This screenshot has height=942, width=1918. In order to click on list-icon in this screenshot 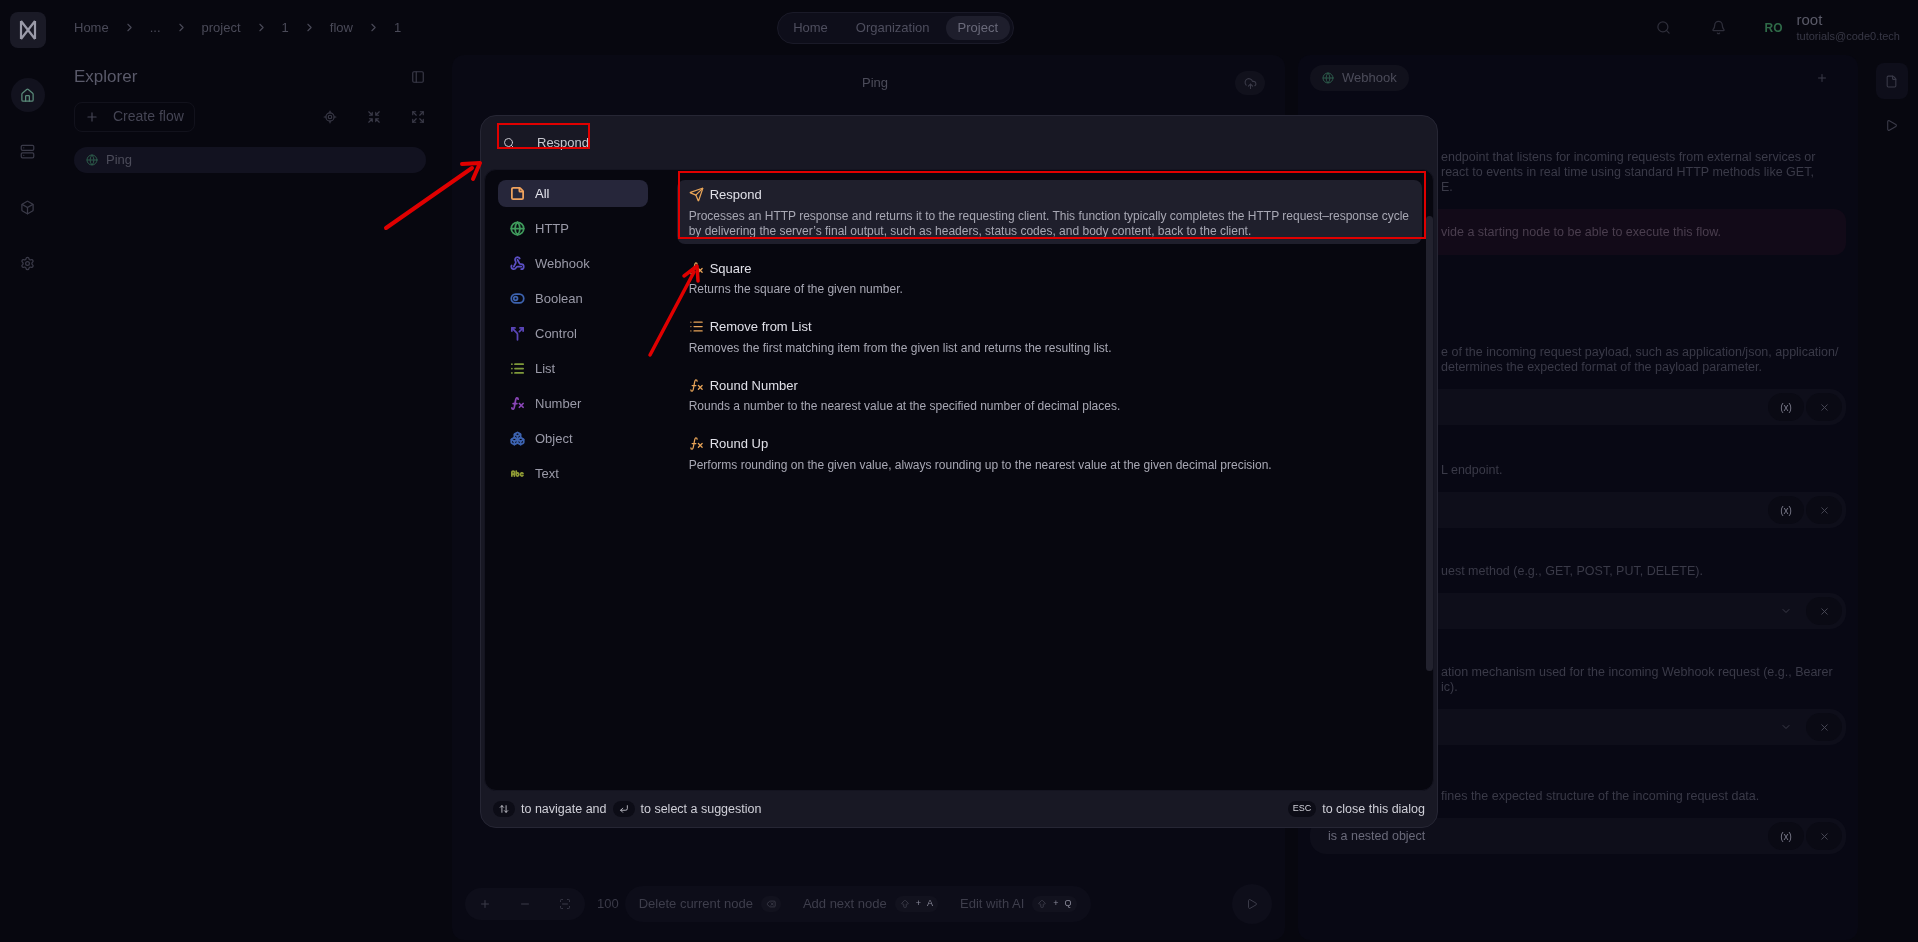, I will do `click(696, 327)`.